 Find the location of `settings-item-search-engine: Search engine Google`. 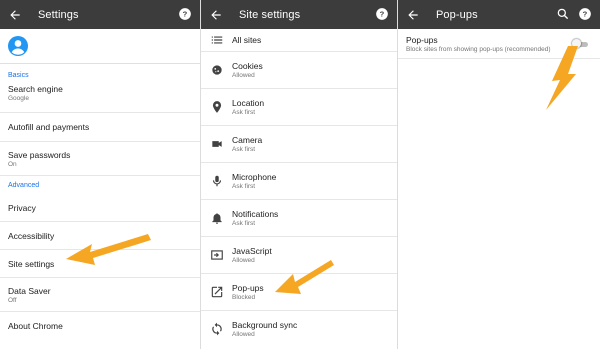

settings-item-search-engine: Search engine Google is located at coordinates (100, 98).